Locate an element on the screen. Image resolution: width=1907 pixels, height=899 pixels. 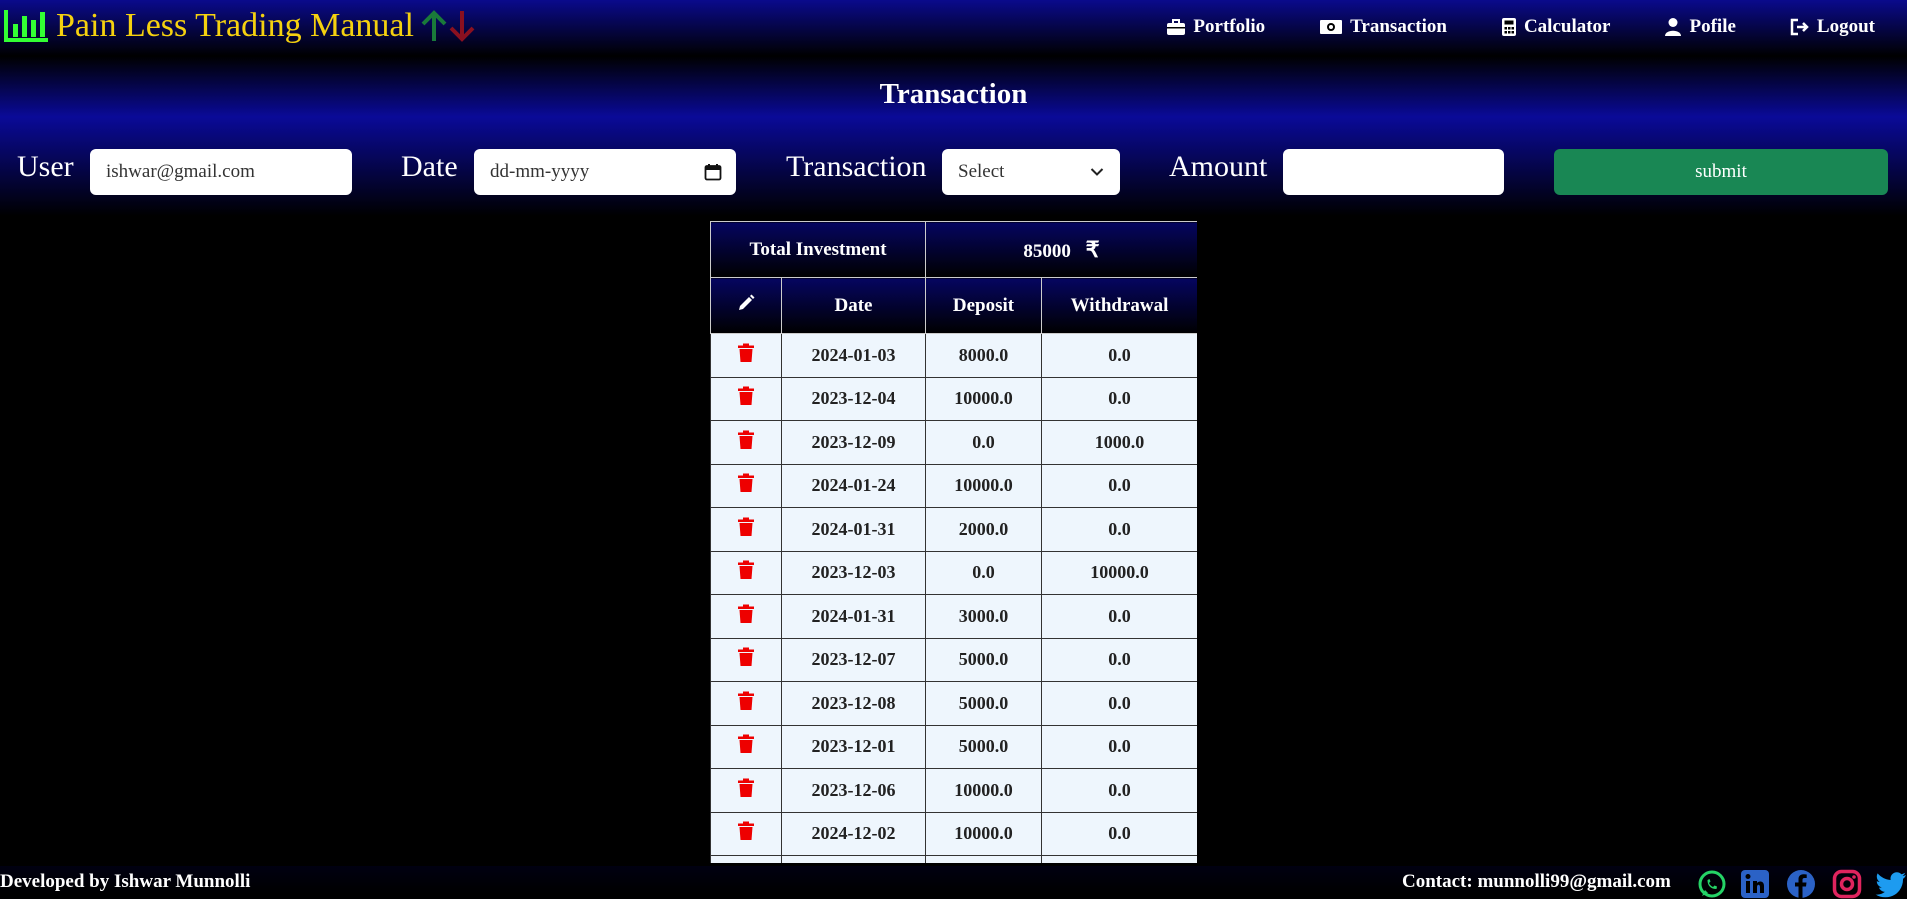
linkedin-icon is located at coordinates (1755, 884).